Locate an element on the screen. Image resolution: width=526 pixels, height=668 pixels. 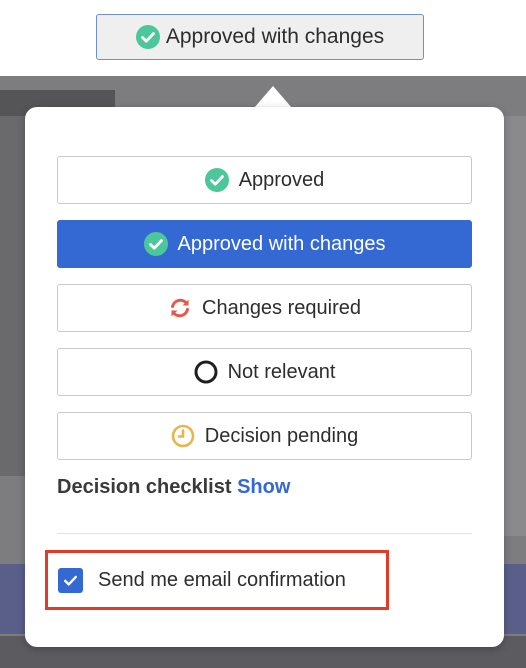
status-dropdown-button: Approved with changes is located at coordinates (260, 37).